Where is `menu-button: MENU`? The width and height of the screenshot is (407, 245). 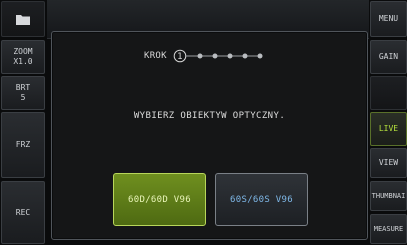
menu-button: MENU is located at coordinates (388, 19).